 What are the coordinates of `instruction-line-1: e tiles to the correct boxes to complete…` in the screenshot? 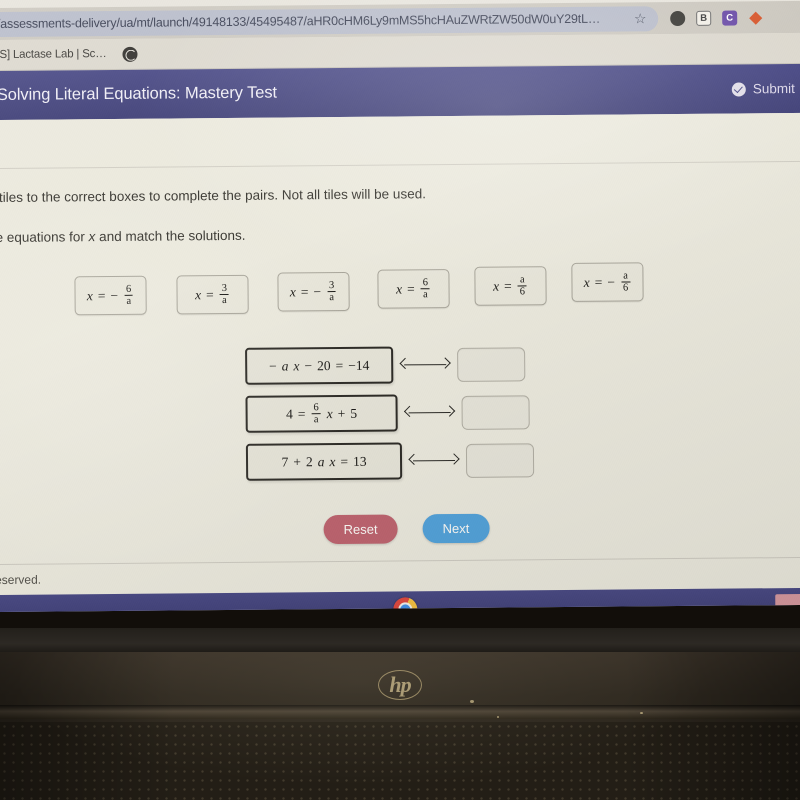 It's located at (213, 196).